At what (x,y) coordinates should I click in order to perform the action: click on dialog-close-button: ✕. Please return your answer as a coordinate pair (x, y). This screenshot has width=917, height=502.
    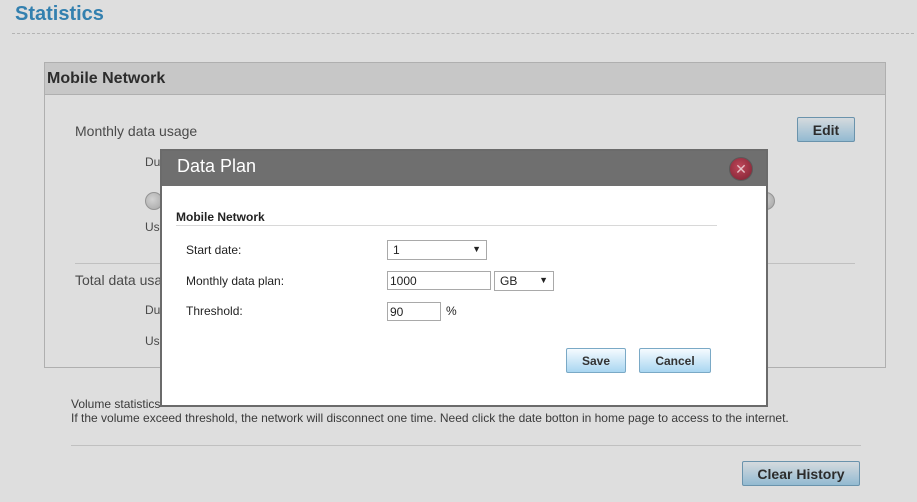
    Looking at the image, I should click on (741, 169).